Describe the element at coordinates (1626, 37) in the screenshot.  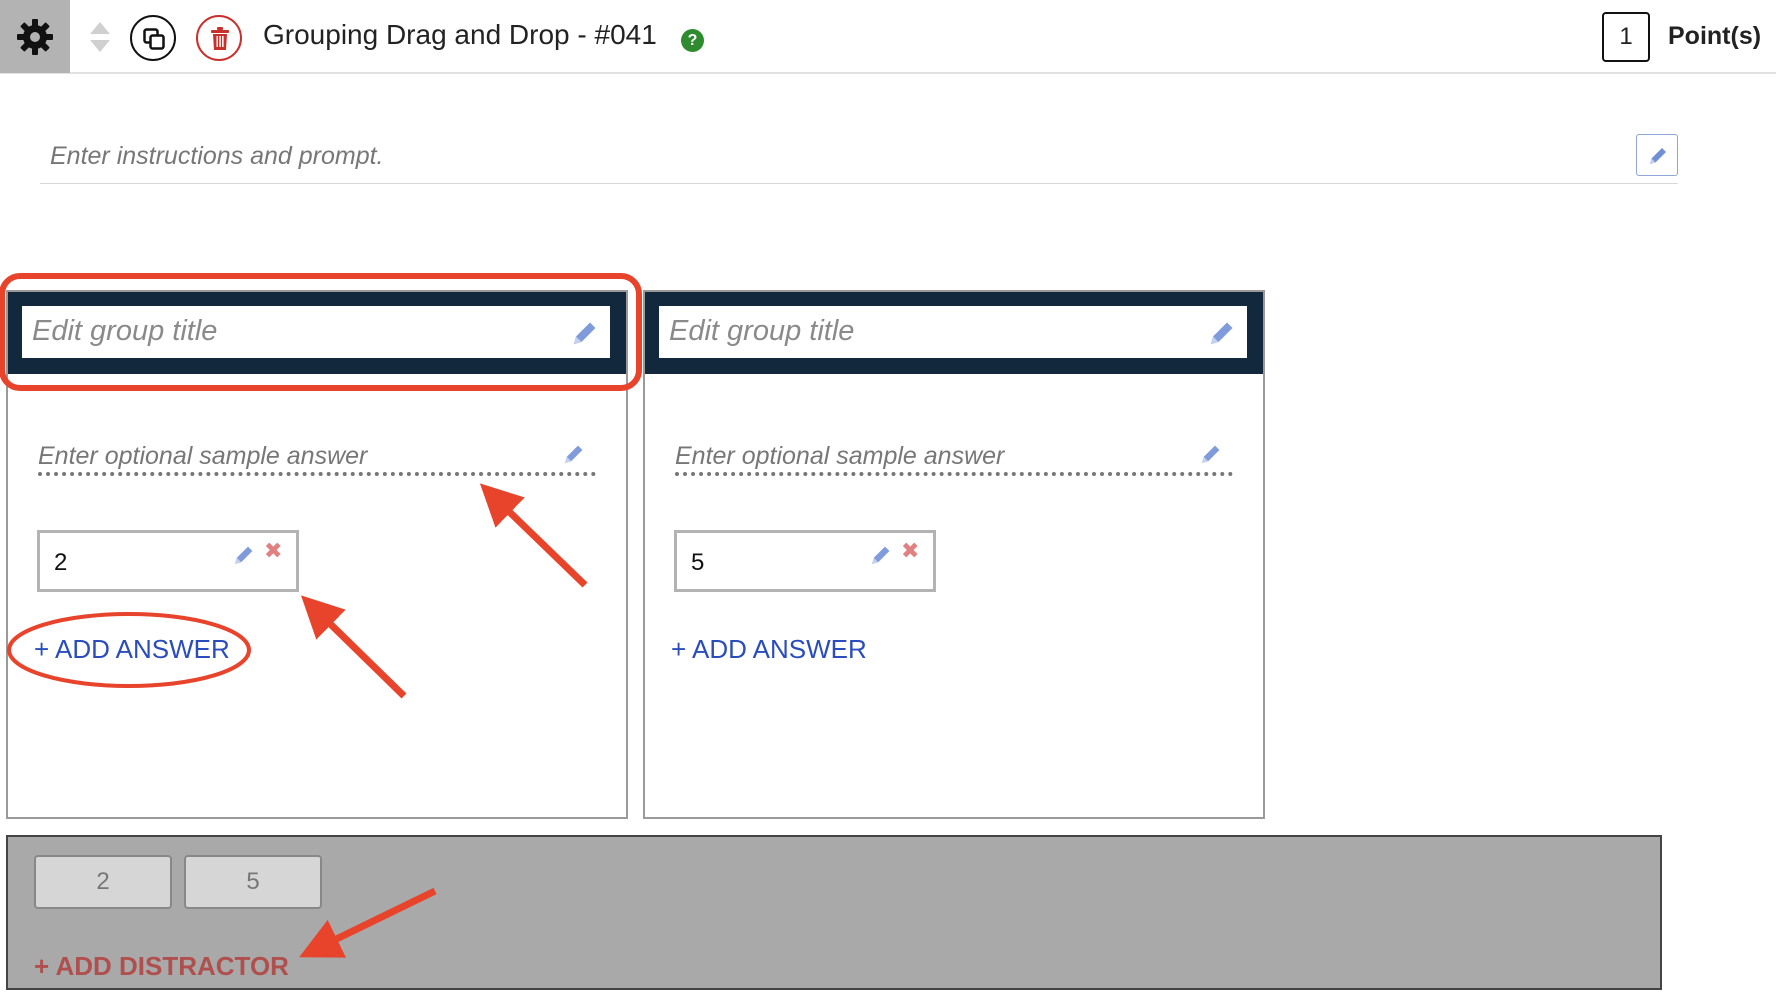
I see `points-input: 1` at that location.